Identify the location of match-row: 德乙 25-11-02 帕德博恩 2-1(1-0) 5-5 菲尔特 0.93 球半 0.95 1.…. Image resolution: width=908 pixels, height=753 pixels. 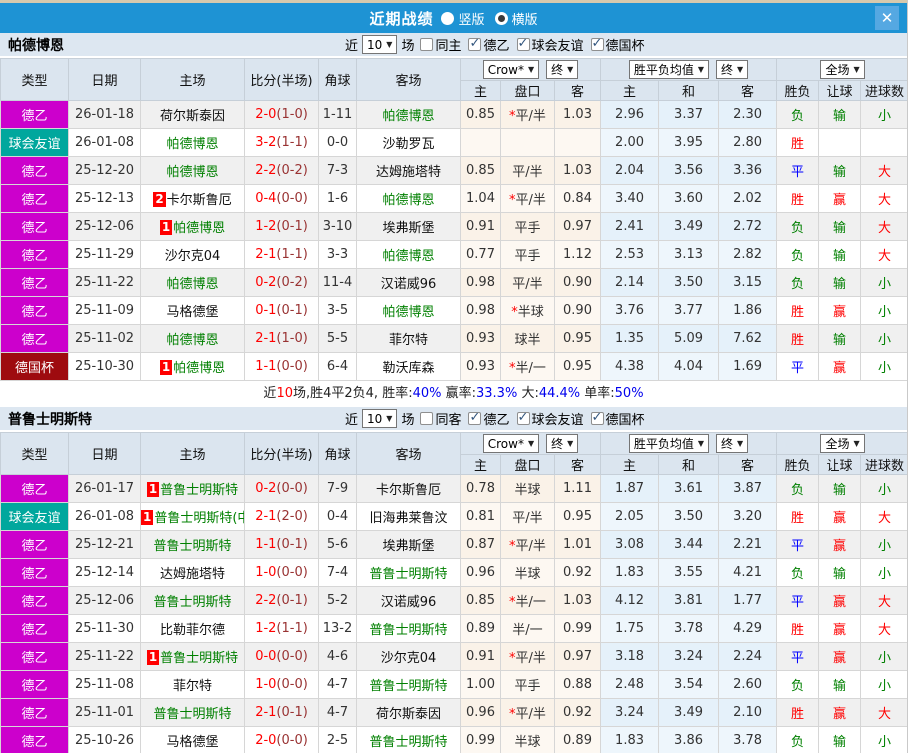
(453, 338).